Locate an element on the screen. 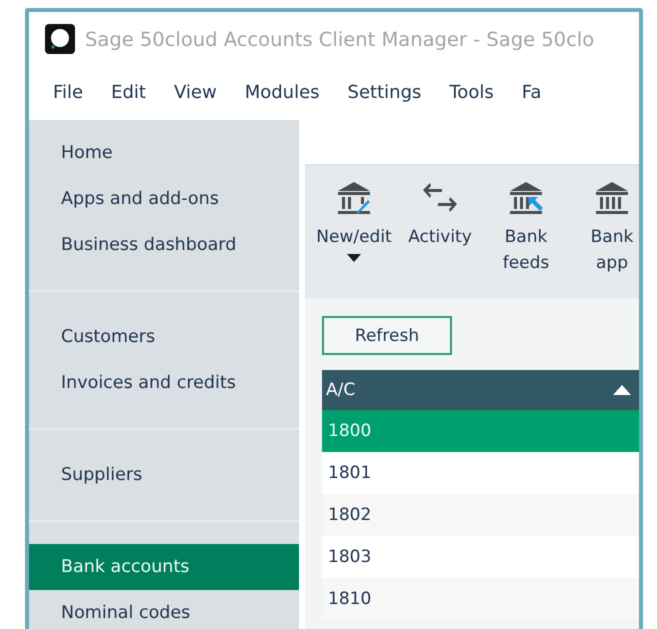 The image size is (657, 629). sidebar-item: Apps and add-ons is located at coordinates (164, 199).